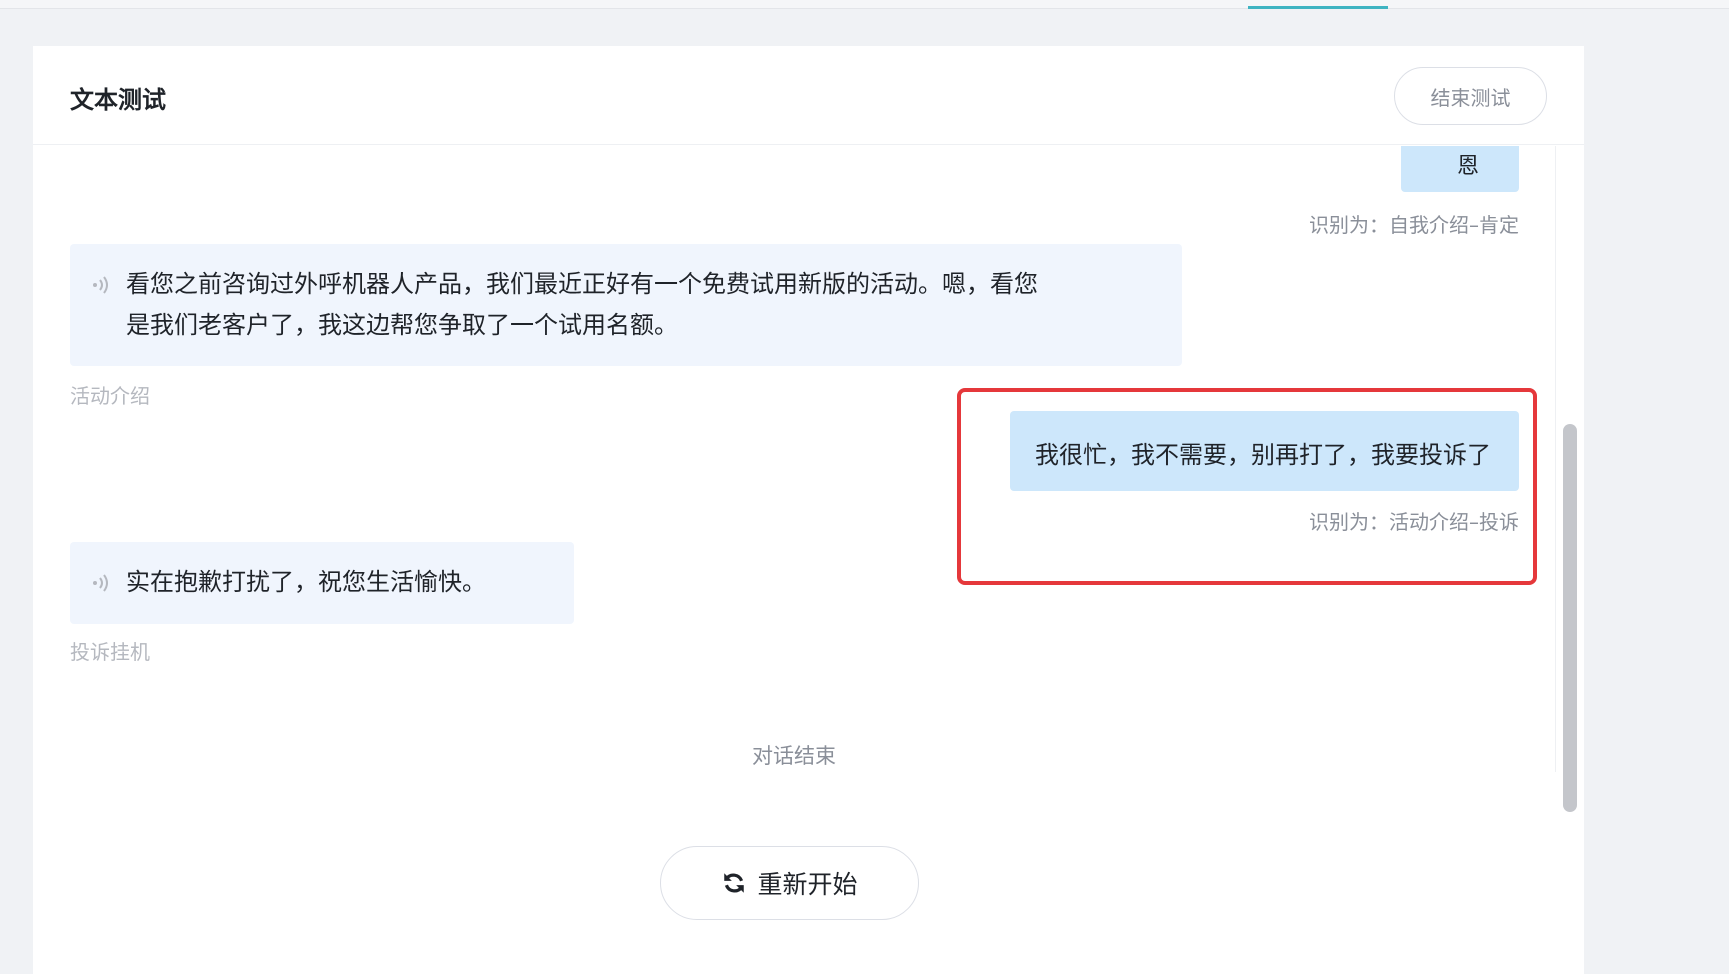 Image resolution: width=1729 pixels, height=974 pixels. I want to click on active-tab-indicator, so click(1318, 7).